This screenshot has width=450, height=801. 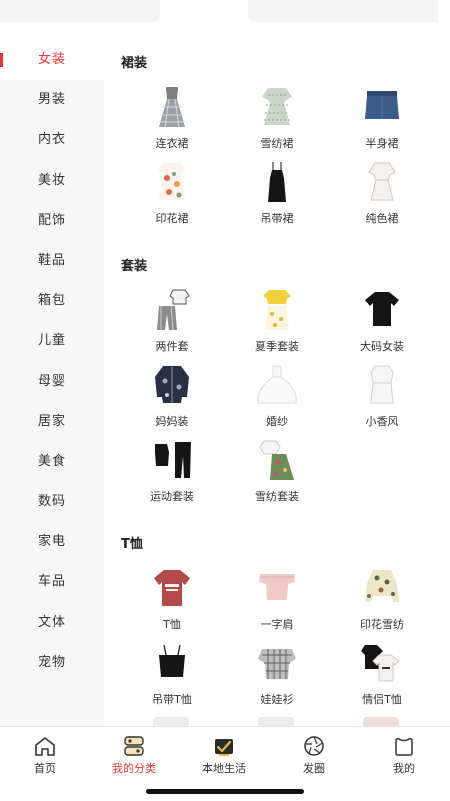 I want to click on nav-moments: 发圈, so click(x=314, y=755).